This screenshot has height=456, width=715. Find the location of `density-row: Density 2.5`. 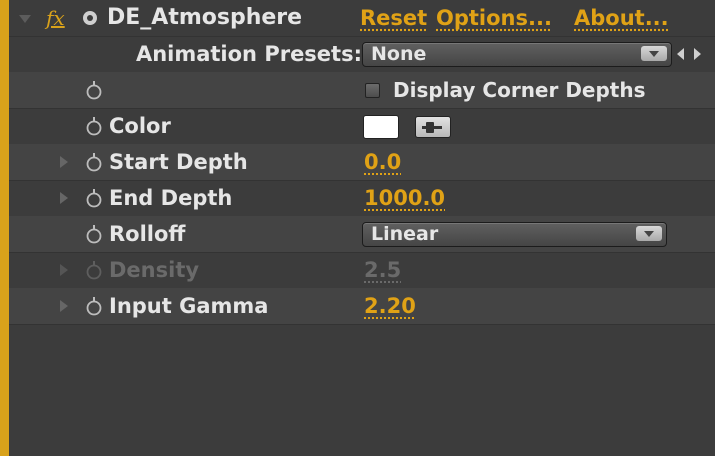

density-row: Density 2.5 is located at coordinates (362, 270).